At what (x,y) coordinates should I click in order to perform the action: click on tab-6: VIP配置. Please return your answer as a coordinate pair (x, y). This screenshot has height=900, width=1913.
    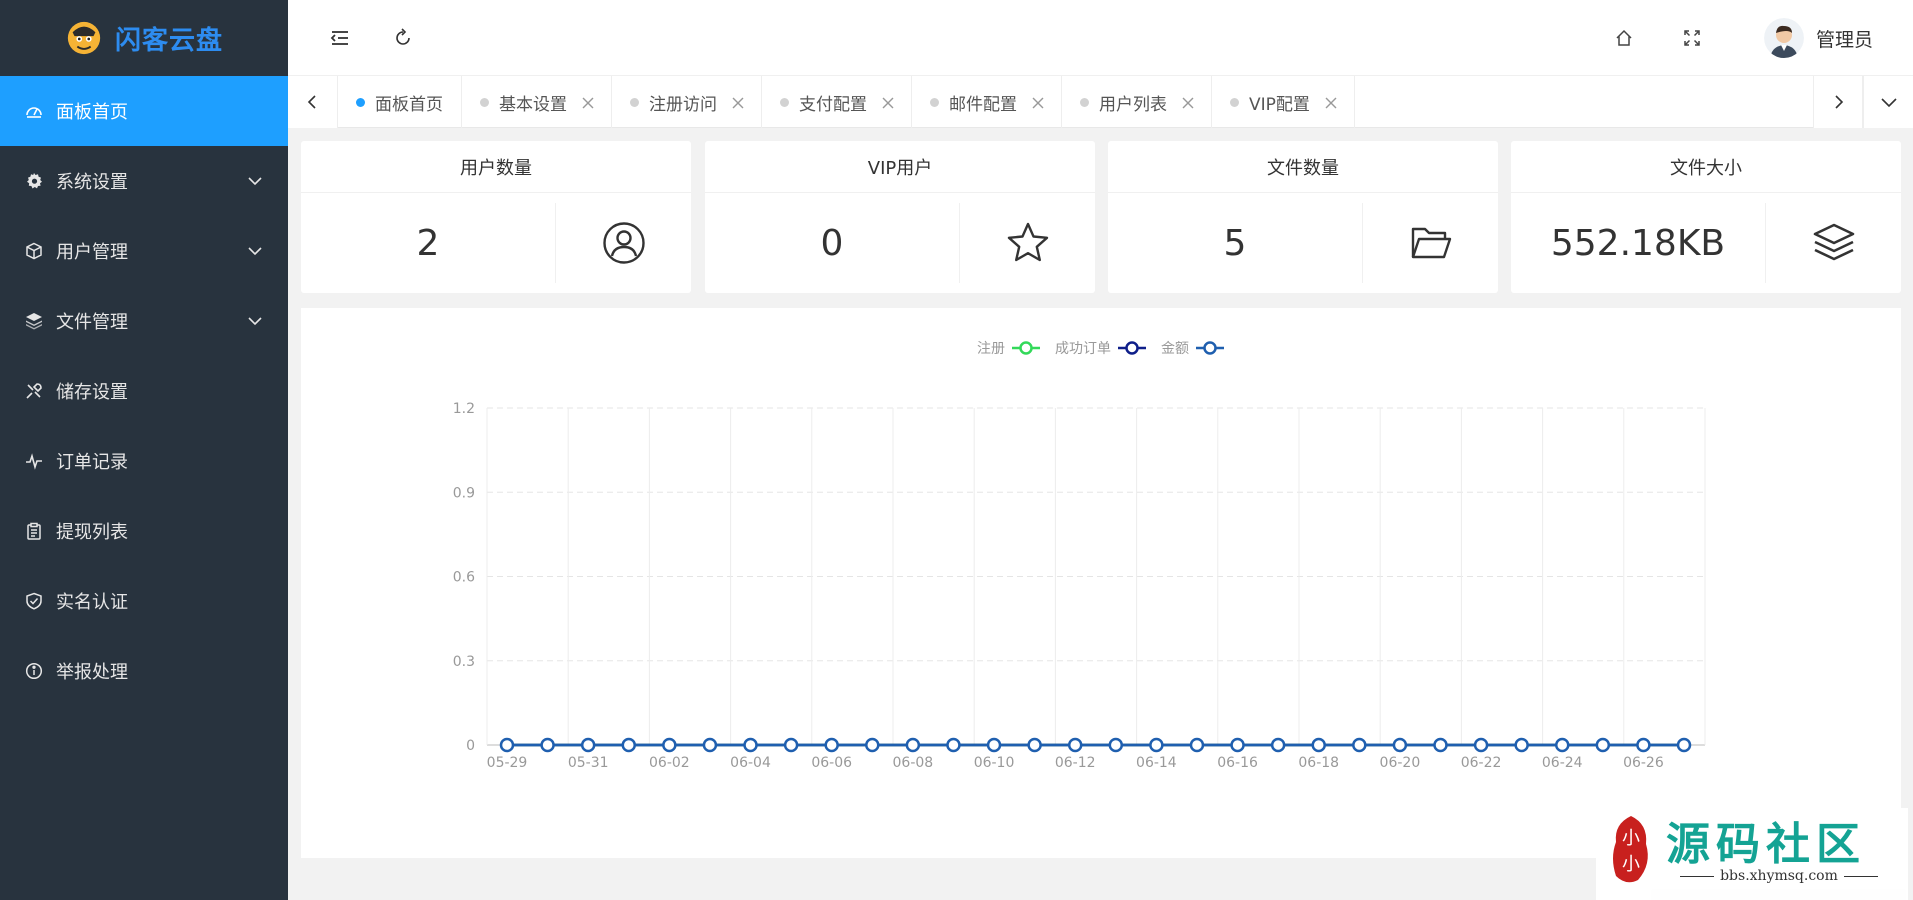
    Looking at the image, I should click on (1283, 102).